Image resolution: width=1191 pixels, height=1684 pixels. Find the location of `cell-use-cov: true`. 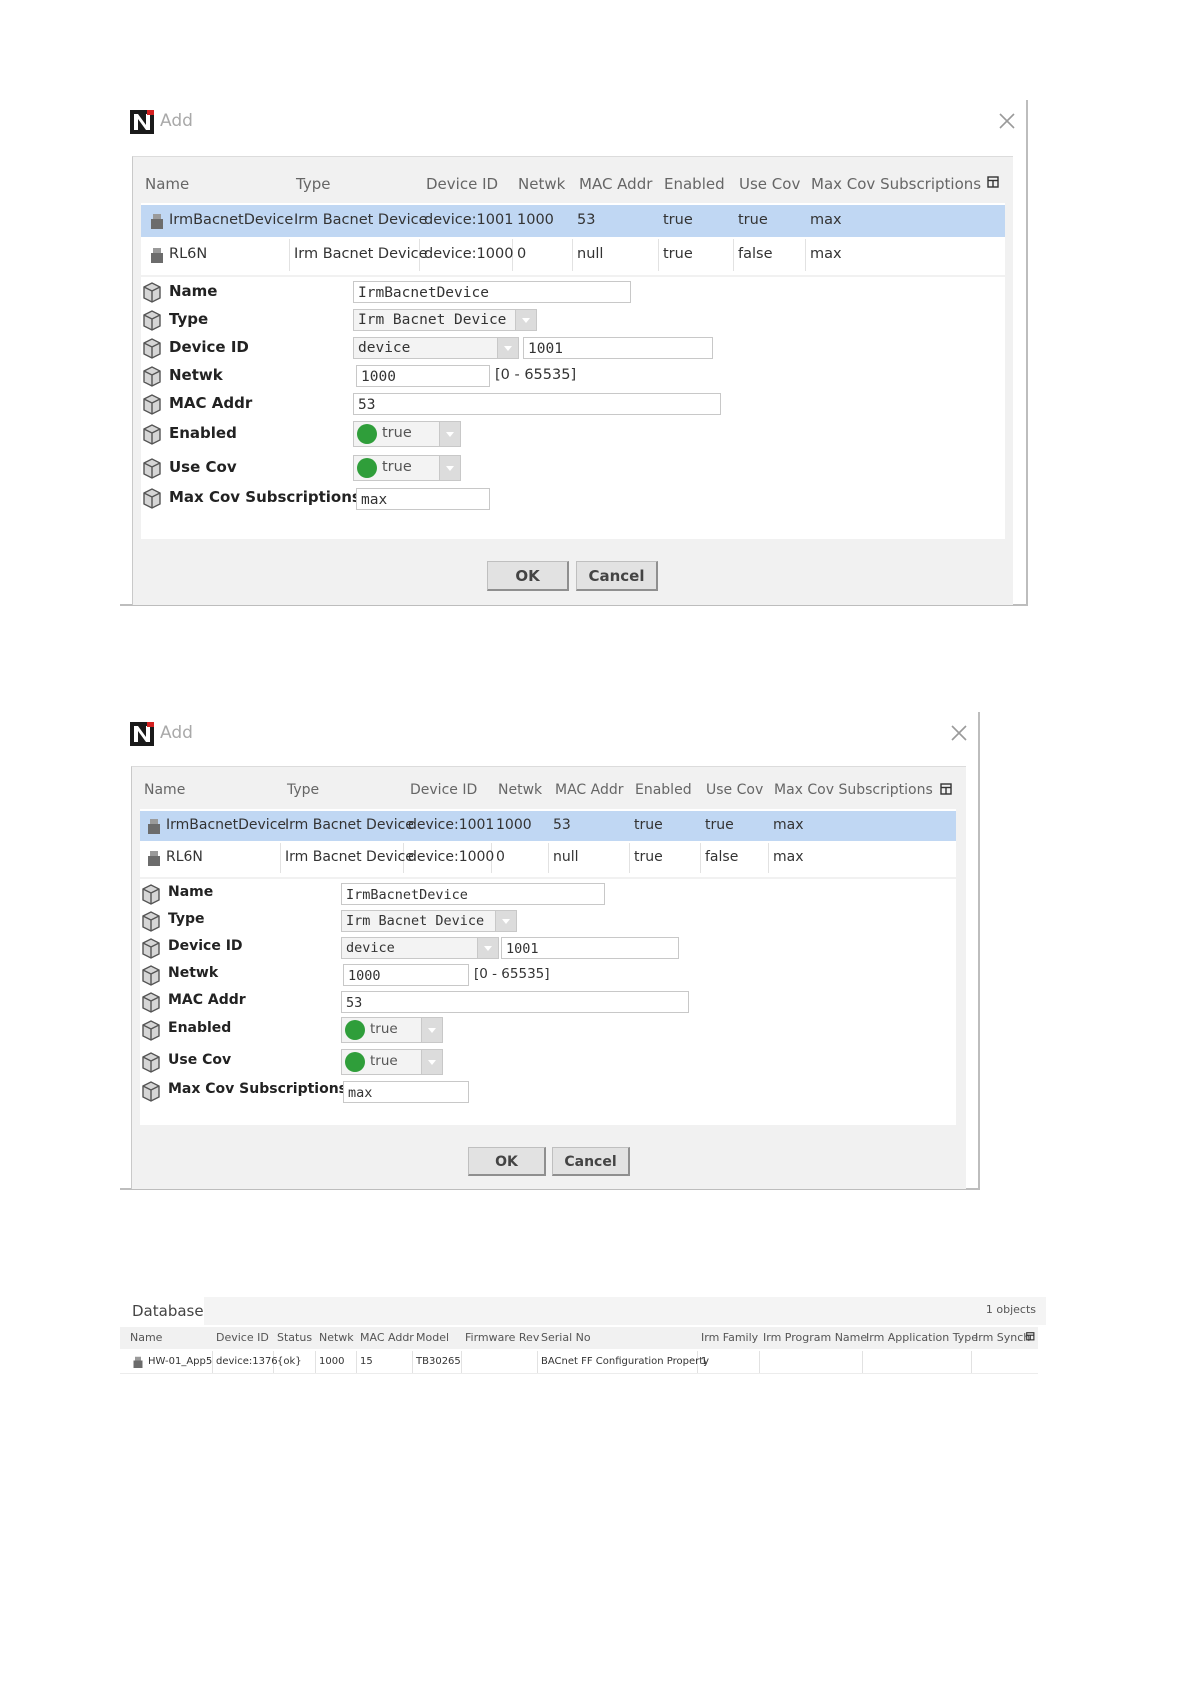

cell-use-cov: true is located at coordinates (719, 825).